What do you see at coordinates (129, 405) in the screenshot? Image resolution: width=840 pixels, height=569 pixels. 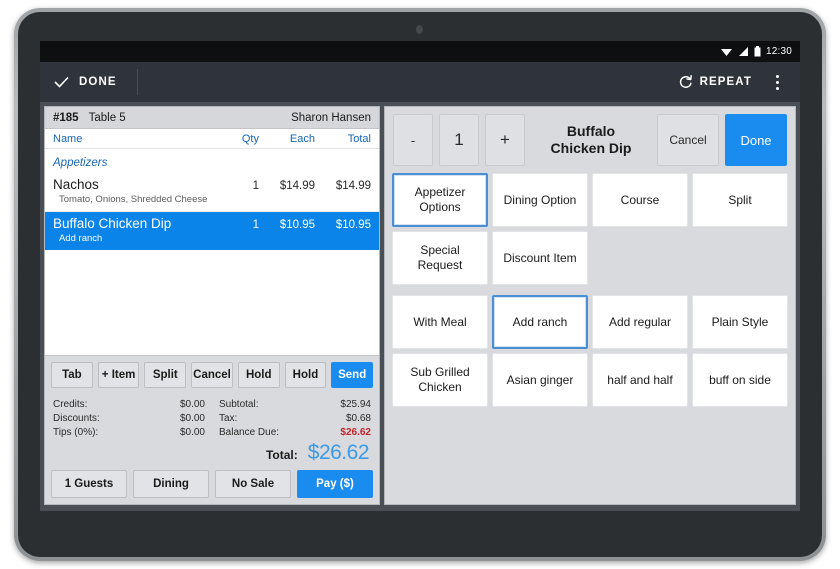 I see `totals-line-credits: Credits: $0.00` at bounding box center [129, 405].